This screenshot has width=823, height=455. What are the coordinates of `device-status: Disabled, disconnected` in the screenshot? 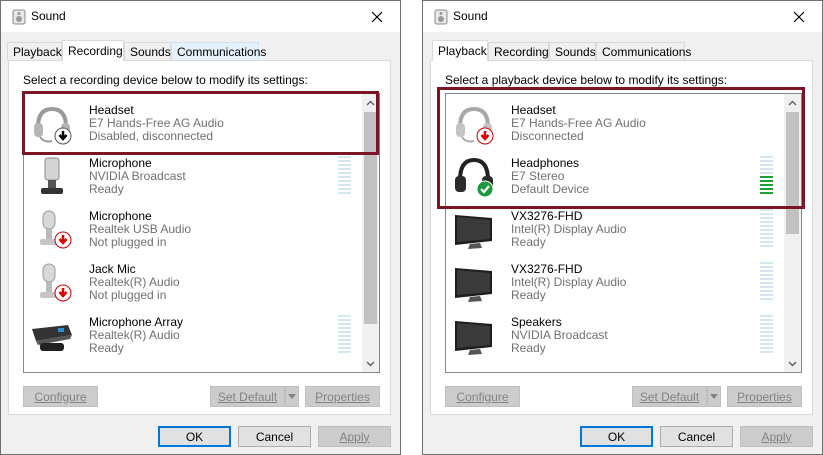 It's located at (151, 136).